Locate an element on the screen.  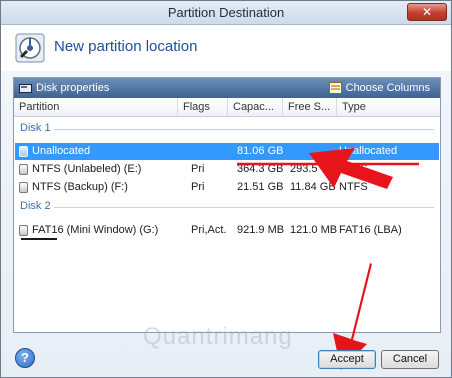
cell-free-space: 121.0 MB is located at coordinates (314, 230).